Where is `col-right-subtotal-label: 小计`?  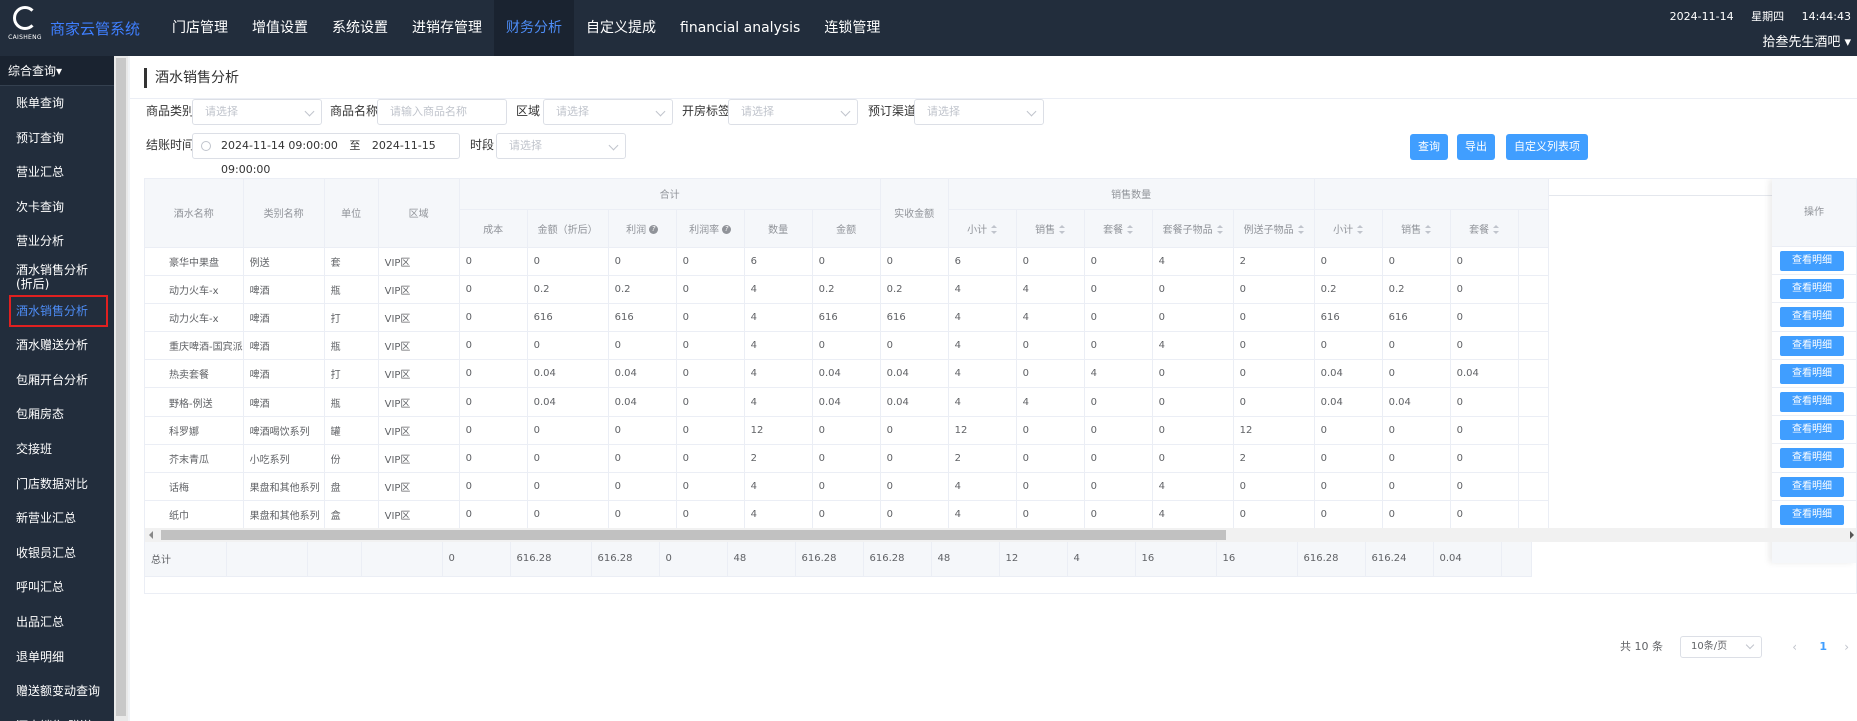
col-right-subtotal-label: 小计 is located at coordinates (1343, 230).